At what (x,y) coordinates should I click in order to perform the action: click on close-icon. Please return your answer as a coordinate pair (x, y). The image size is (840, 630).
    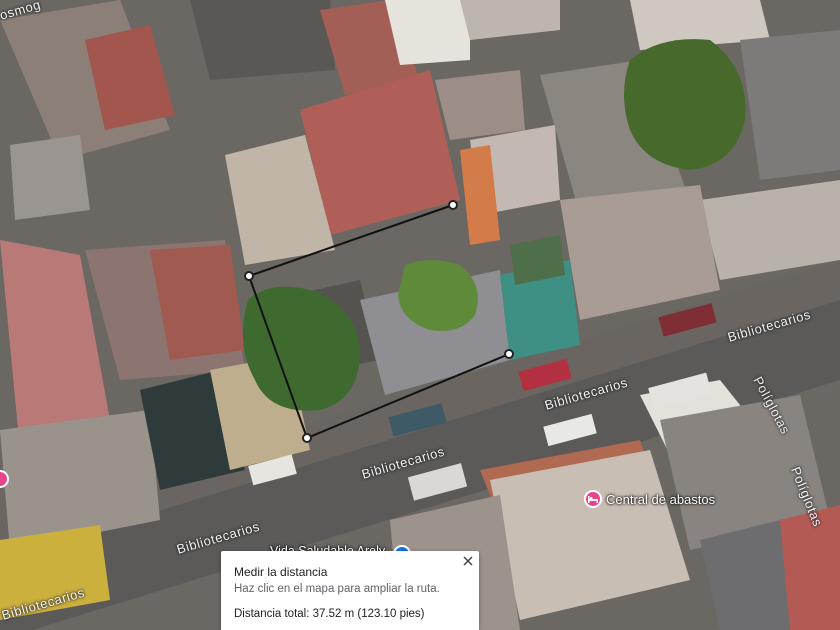
    Looking at the image, I should click on (468, 561).